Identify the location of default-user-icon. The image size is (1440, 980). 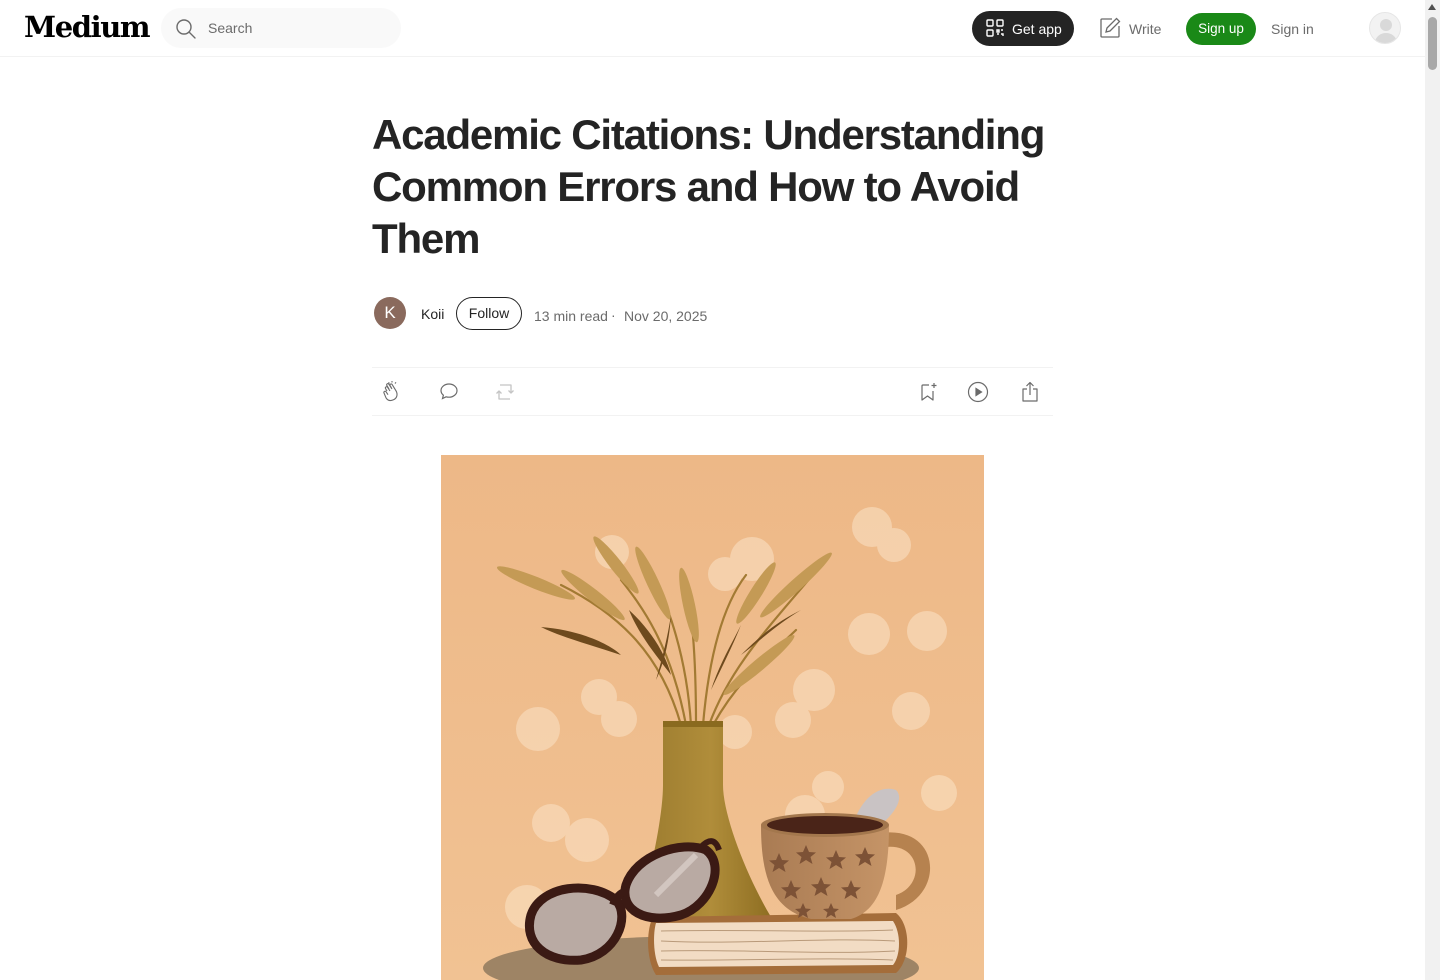
(1386, 31).